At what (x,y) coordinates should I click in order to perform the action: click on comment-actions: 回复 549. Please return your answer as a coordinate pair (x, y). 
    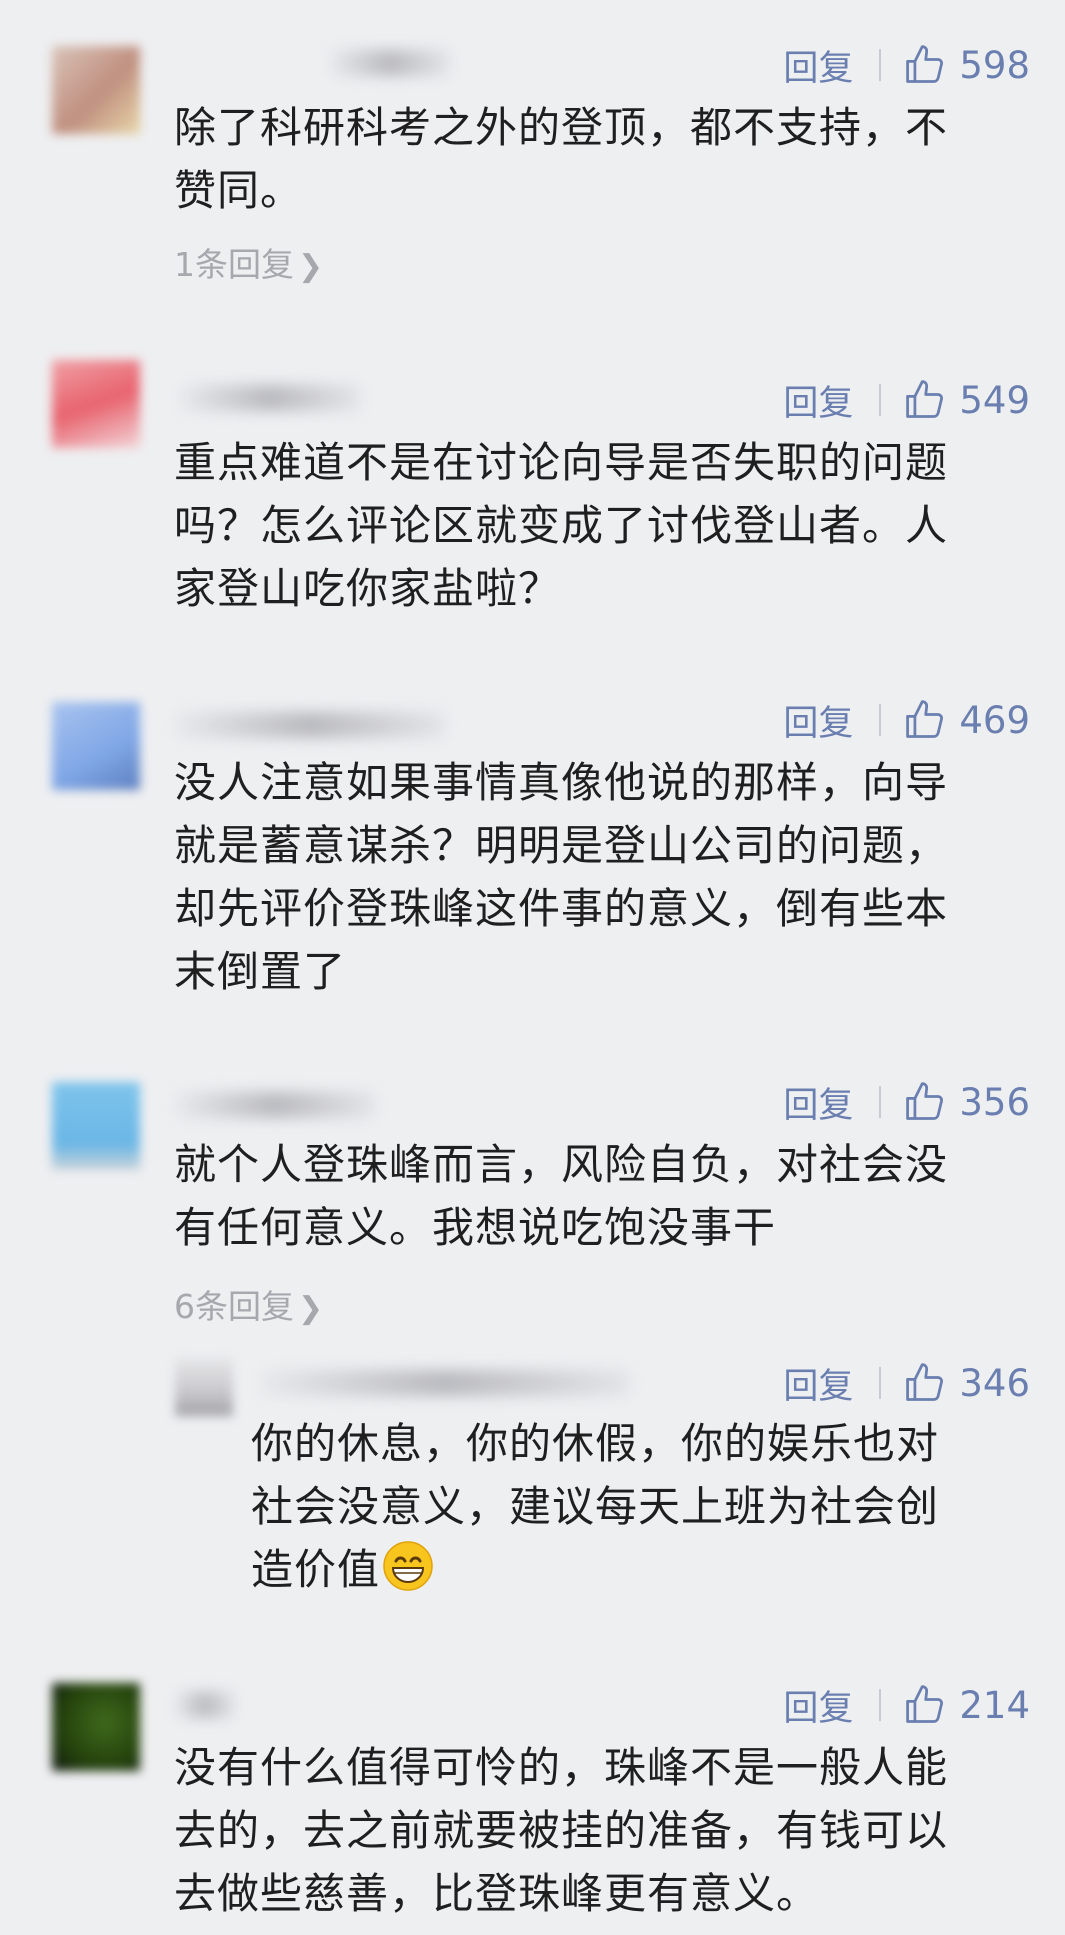
    Looking at the image, I should click on (906, 400).